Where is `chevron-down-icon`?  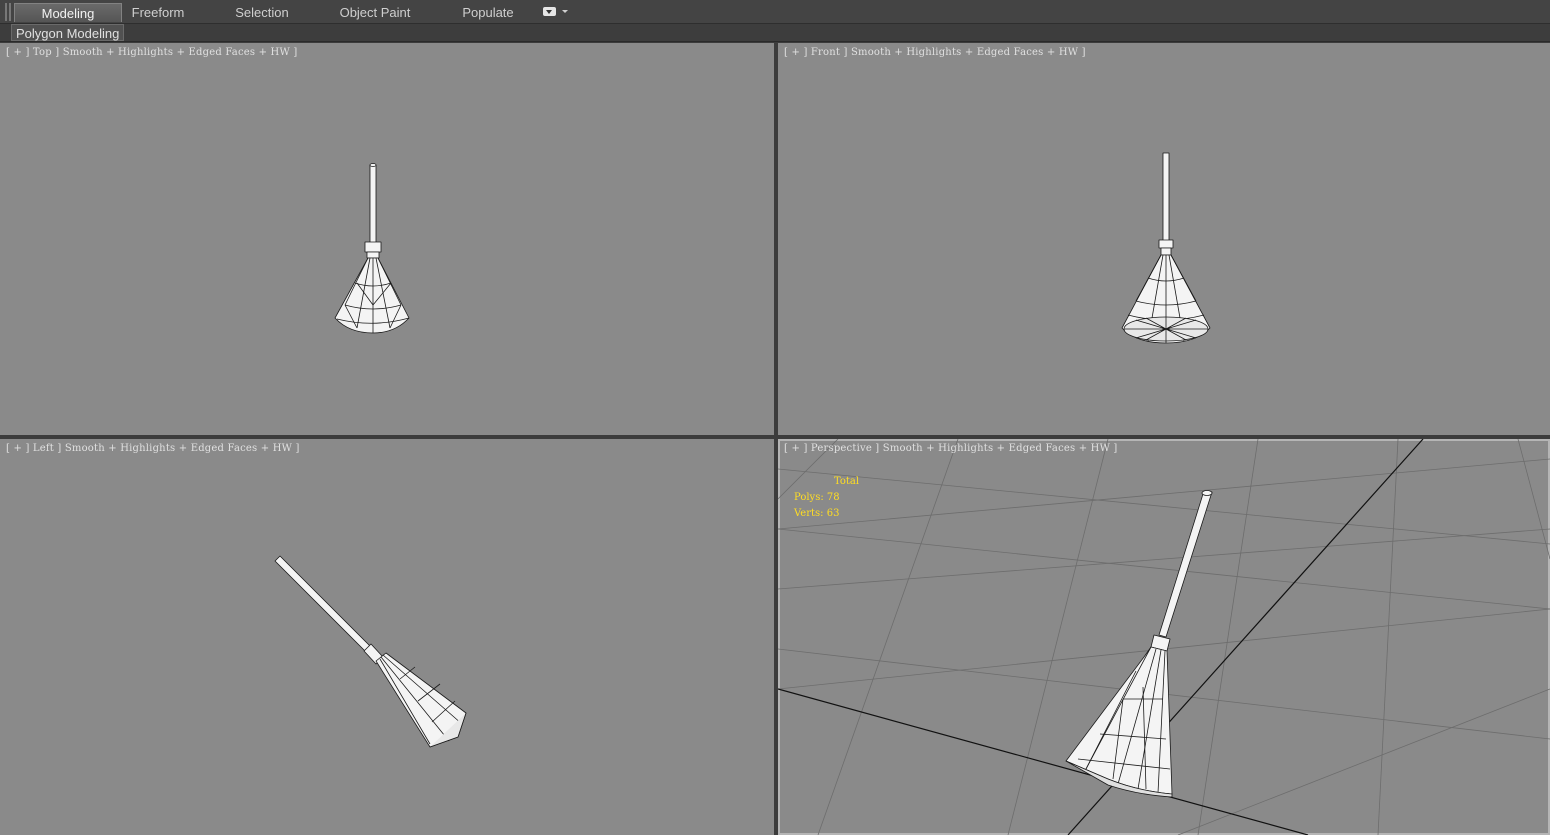 chevron-down-icon is located at coordinates (565, 11).